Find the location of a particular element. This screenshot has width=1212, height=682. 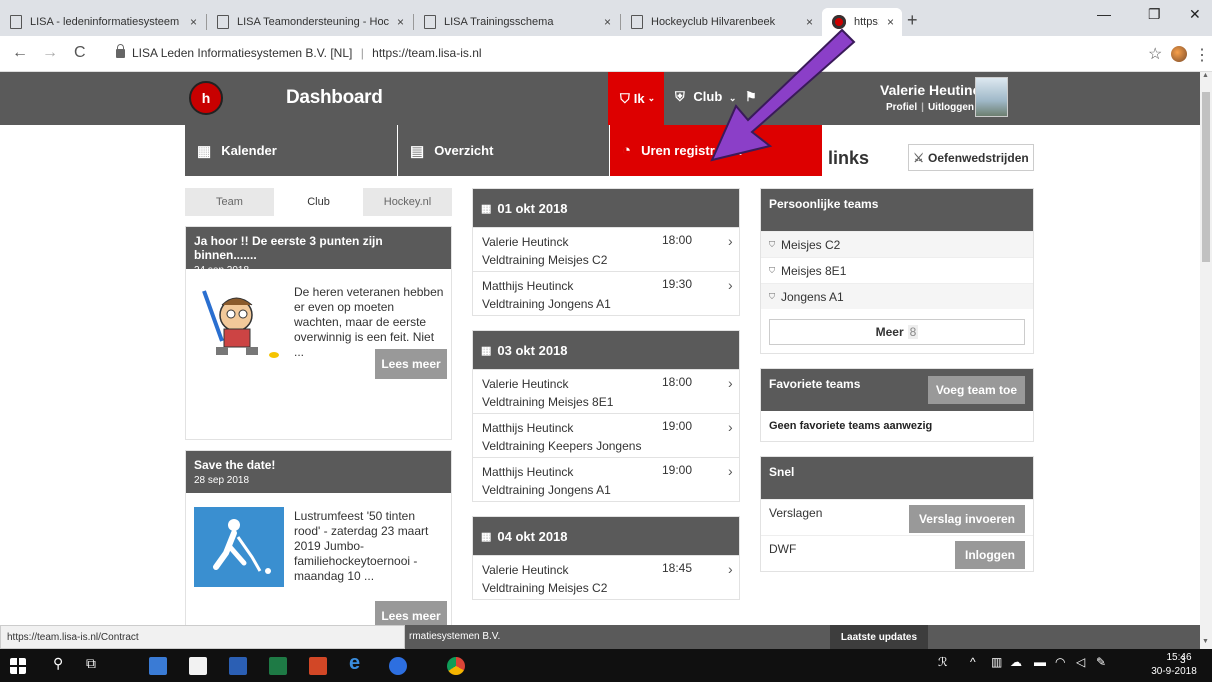

team-list-item: ⛉ Jongens A1 is located at coordinates (897, 296).